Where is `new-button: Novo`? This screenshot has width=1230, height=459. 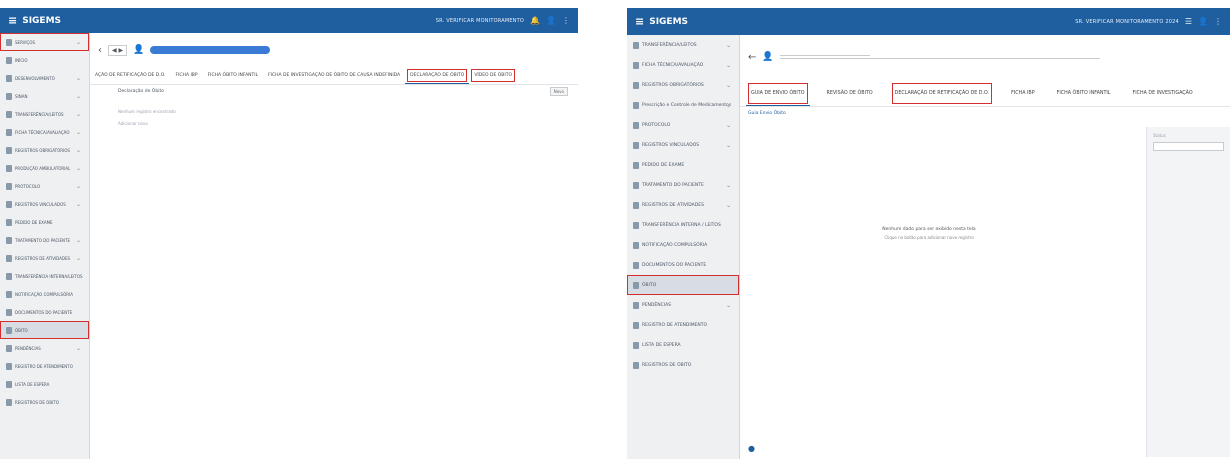 new-button: Novo is located at coordinates (558, 91).